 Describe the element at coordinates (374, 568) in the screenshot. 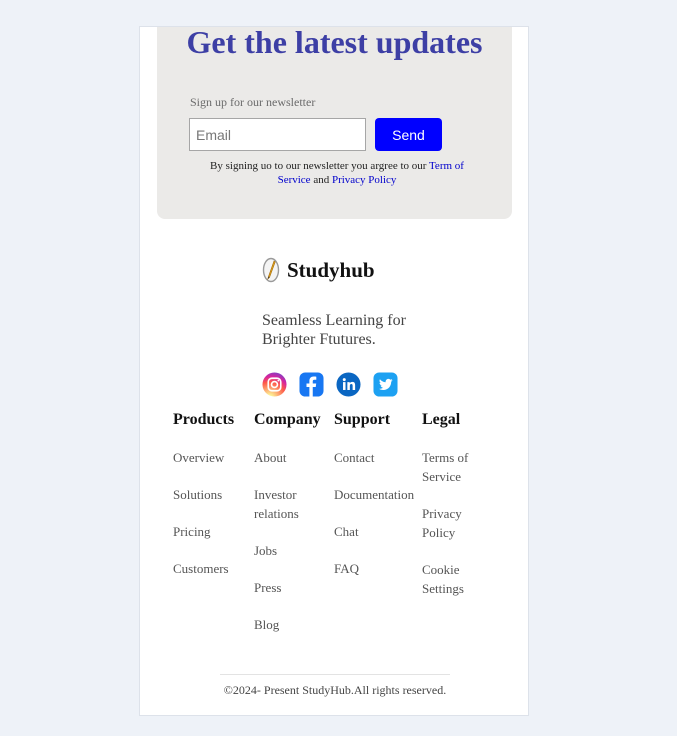

I see `footer-link-faq: FAQ` at that location.